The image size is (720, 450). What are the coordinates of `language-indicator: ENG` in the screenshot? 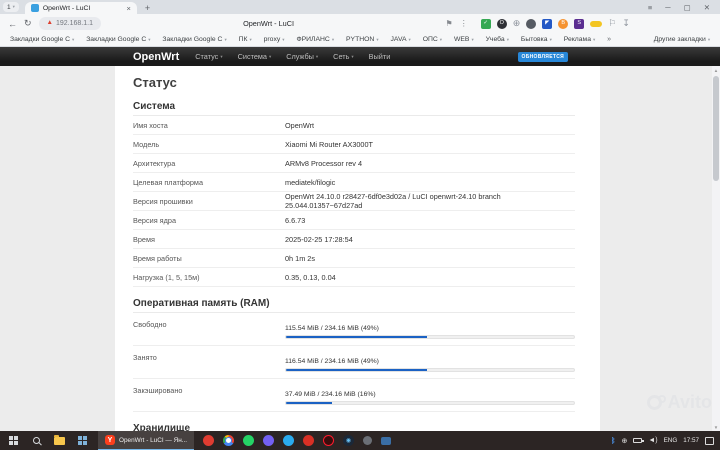 It's located at (671, 440).